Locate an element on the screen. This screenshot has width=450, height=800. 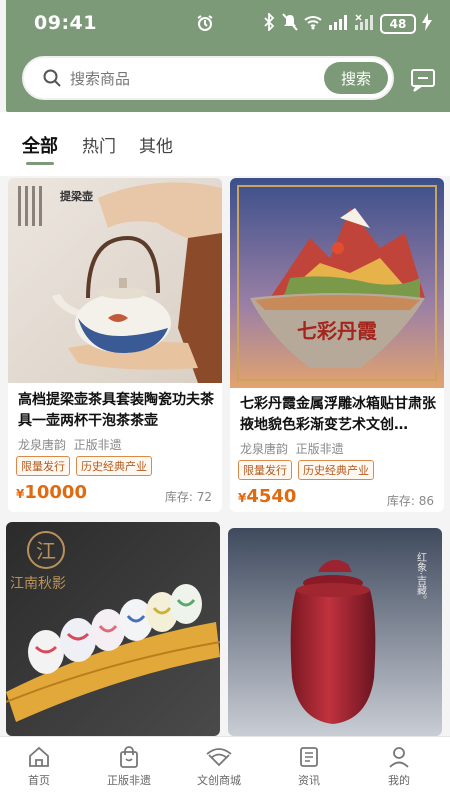
nav-news: 资讯 is located at coordinates (309, 766).